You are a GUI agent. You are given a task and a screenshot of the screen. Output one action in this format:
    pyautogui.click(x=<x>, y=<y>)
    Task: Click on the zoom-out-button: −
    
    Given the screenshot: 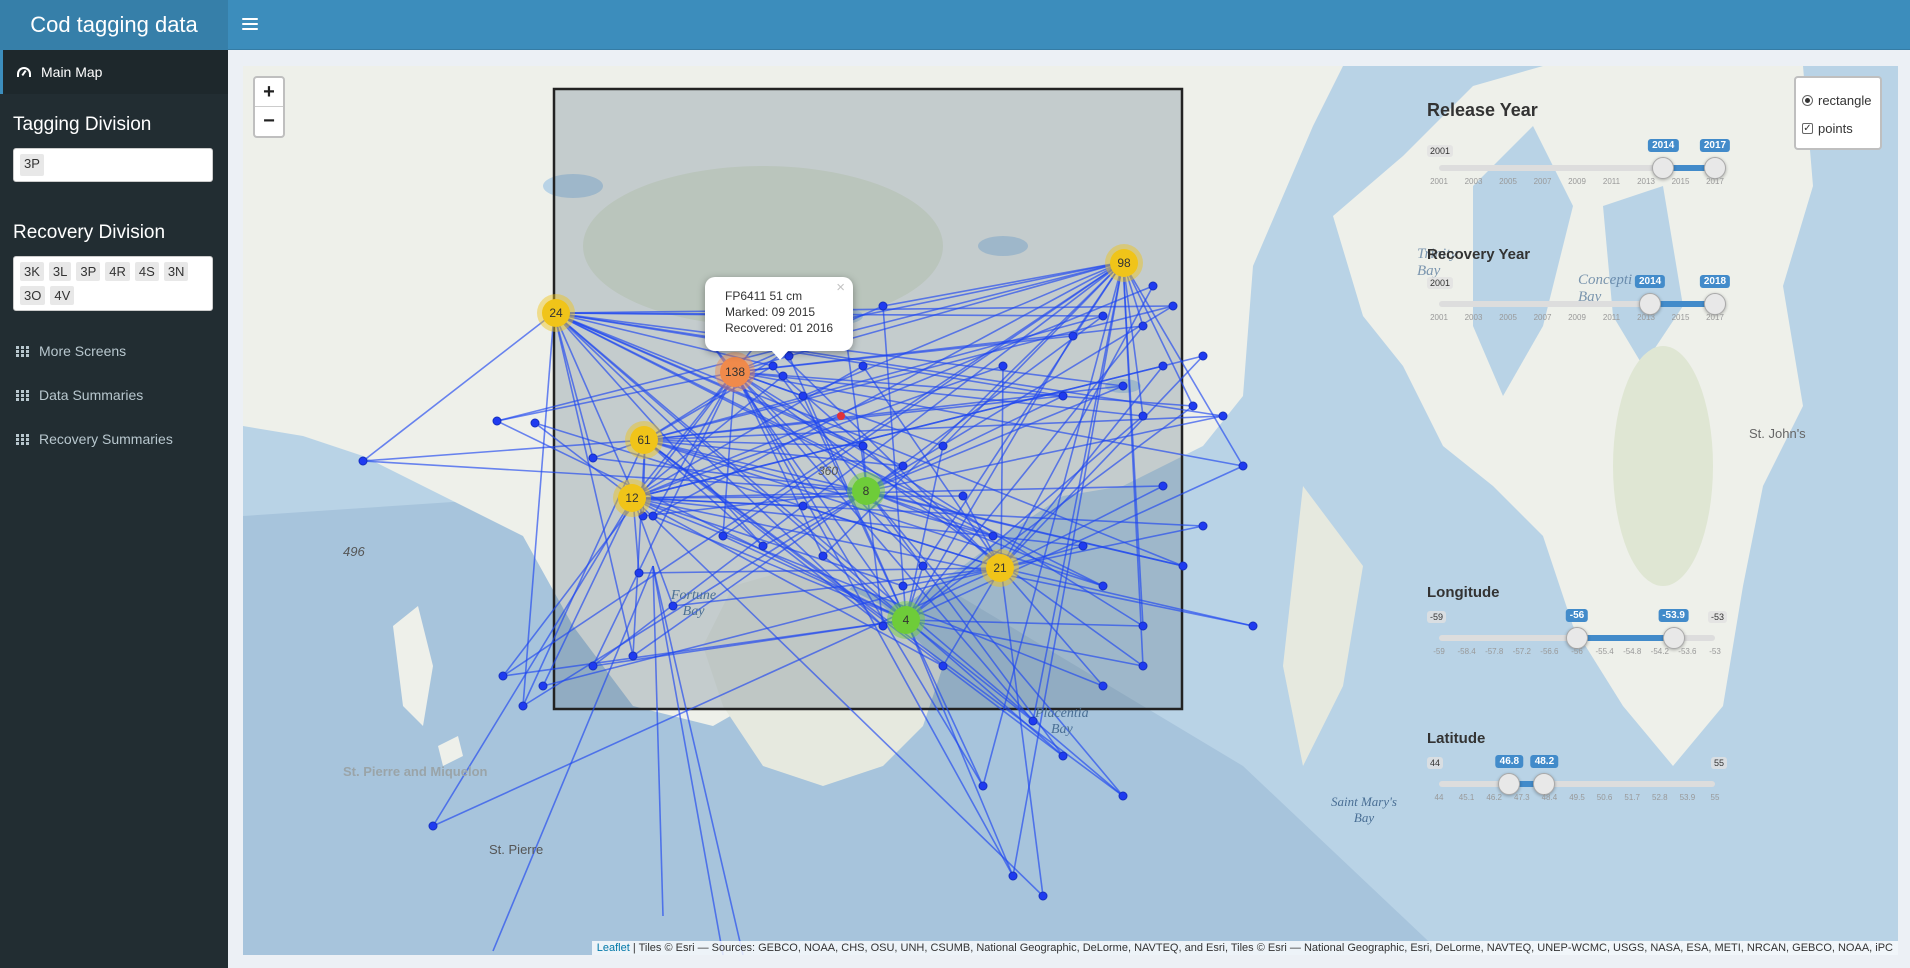 What is the action you would take?
    pyautogui.click(x=269, y=121)
    